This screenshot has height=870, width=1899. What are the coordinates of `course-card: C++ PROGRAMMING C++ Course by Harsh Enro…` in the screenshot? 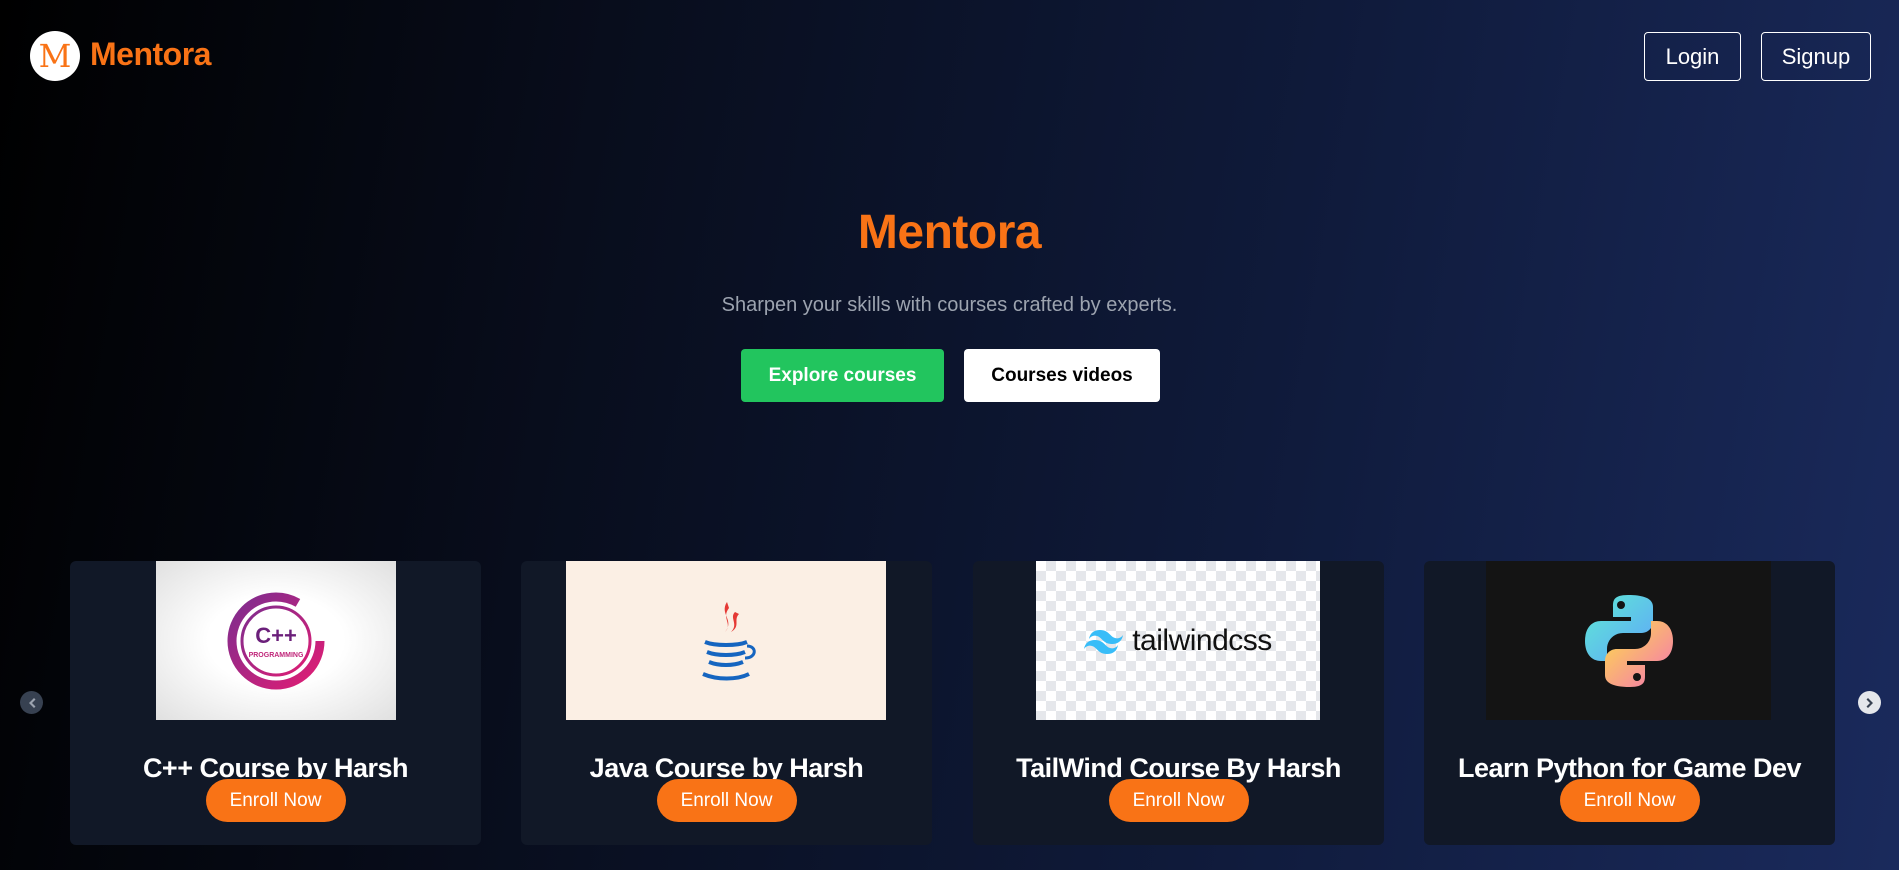 It's located at (275, 703).